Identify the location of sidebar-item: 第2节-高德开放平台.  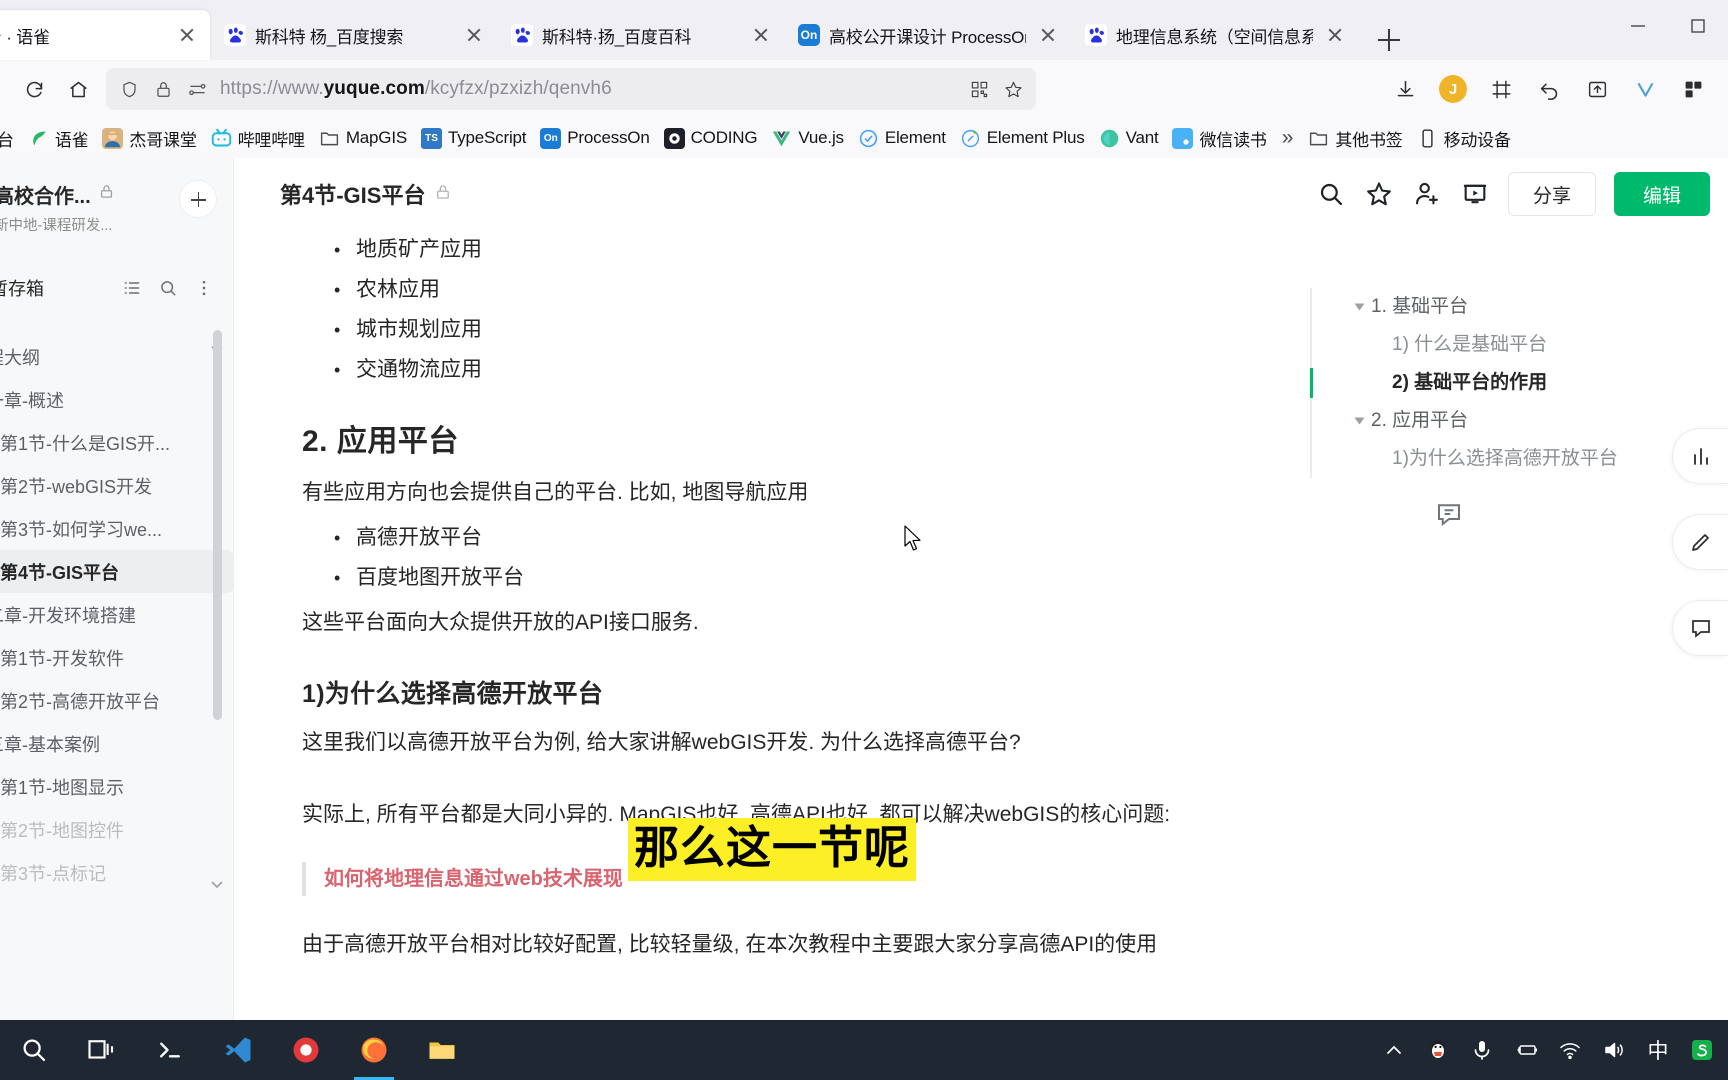
(116, 700).